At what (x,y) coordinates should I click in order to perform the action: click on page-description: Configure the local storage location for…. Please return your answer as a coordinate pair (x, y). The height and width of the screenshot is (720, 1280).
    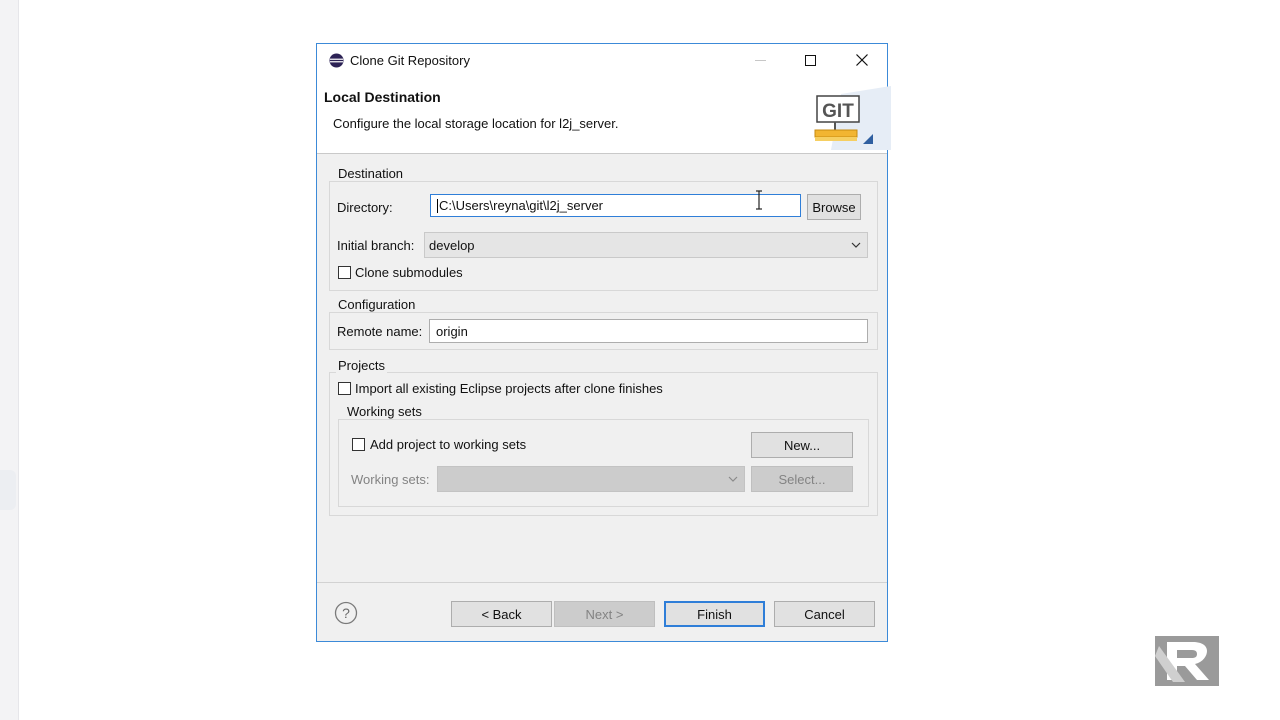
    Looking at the image, I should click on (476, 123).